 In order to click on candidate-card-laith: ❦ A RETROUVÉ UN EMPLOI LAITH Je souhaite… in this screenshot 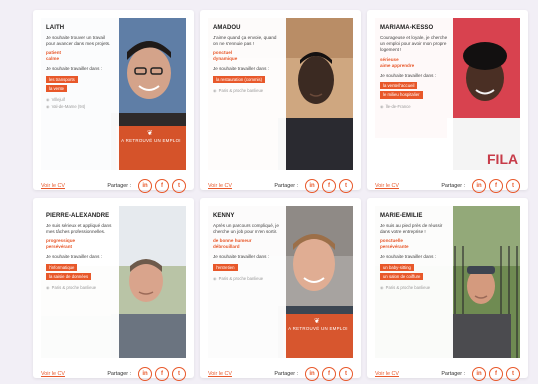, I will do `click(113, 101)`.